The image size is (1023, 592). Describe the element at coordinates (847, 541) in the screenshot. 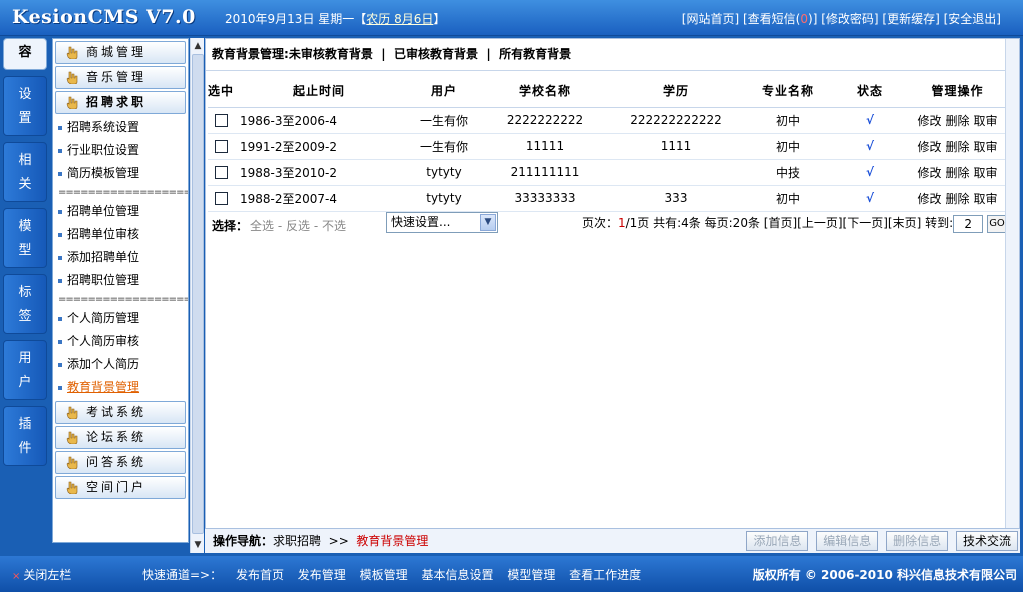

I see `edit-info-button: 编辑信息` at that location.